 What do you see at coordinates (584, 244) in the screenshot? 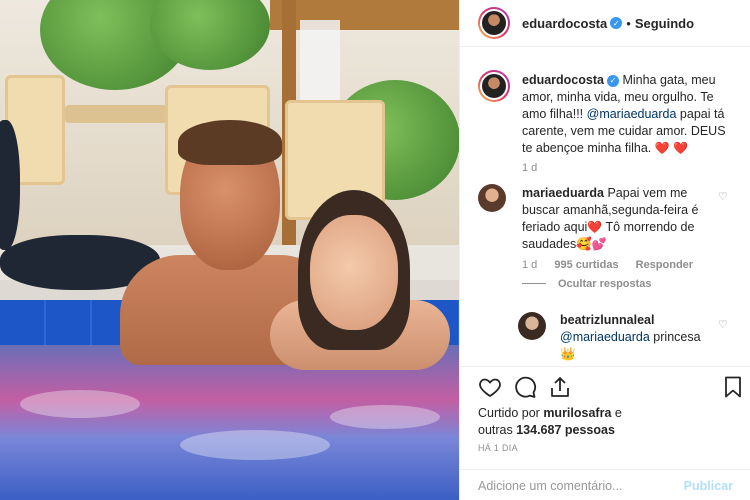
I see `blush-emoji-icon: 🥰` at bounding box center [584, 244].